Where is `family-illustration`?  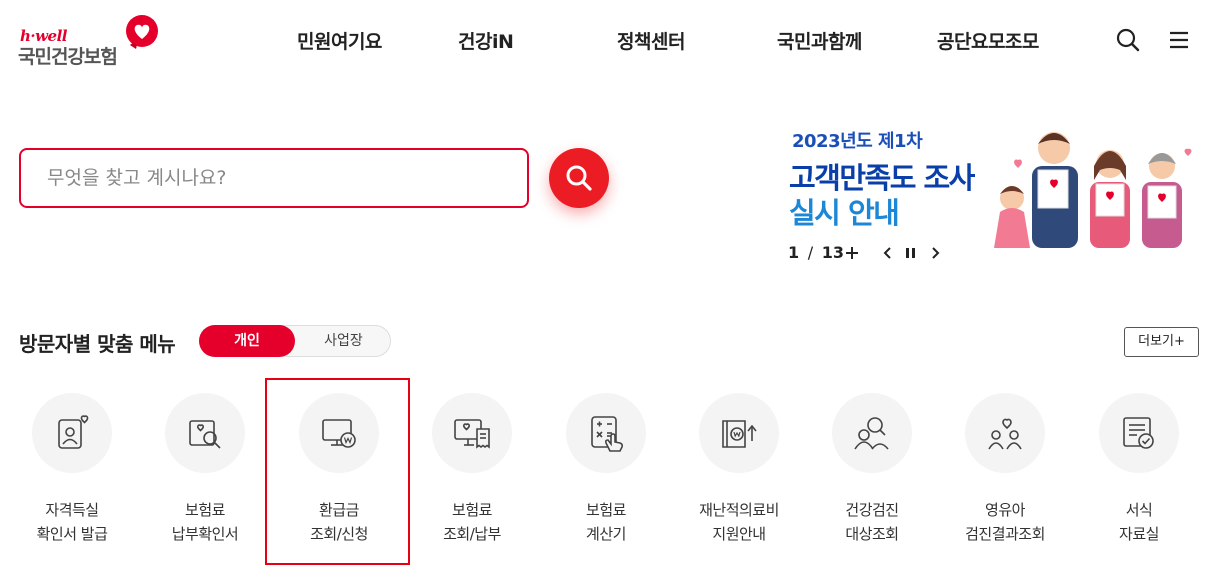 family-illustration is located at coordinates (1093, 190).